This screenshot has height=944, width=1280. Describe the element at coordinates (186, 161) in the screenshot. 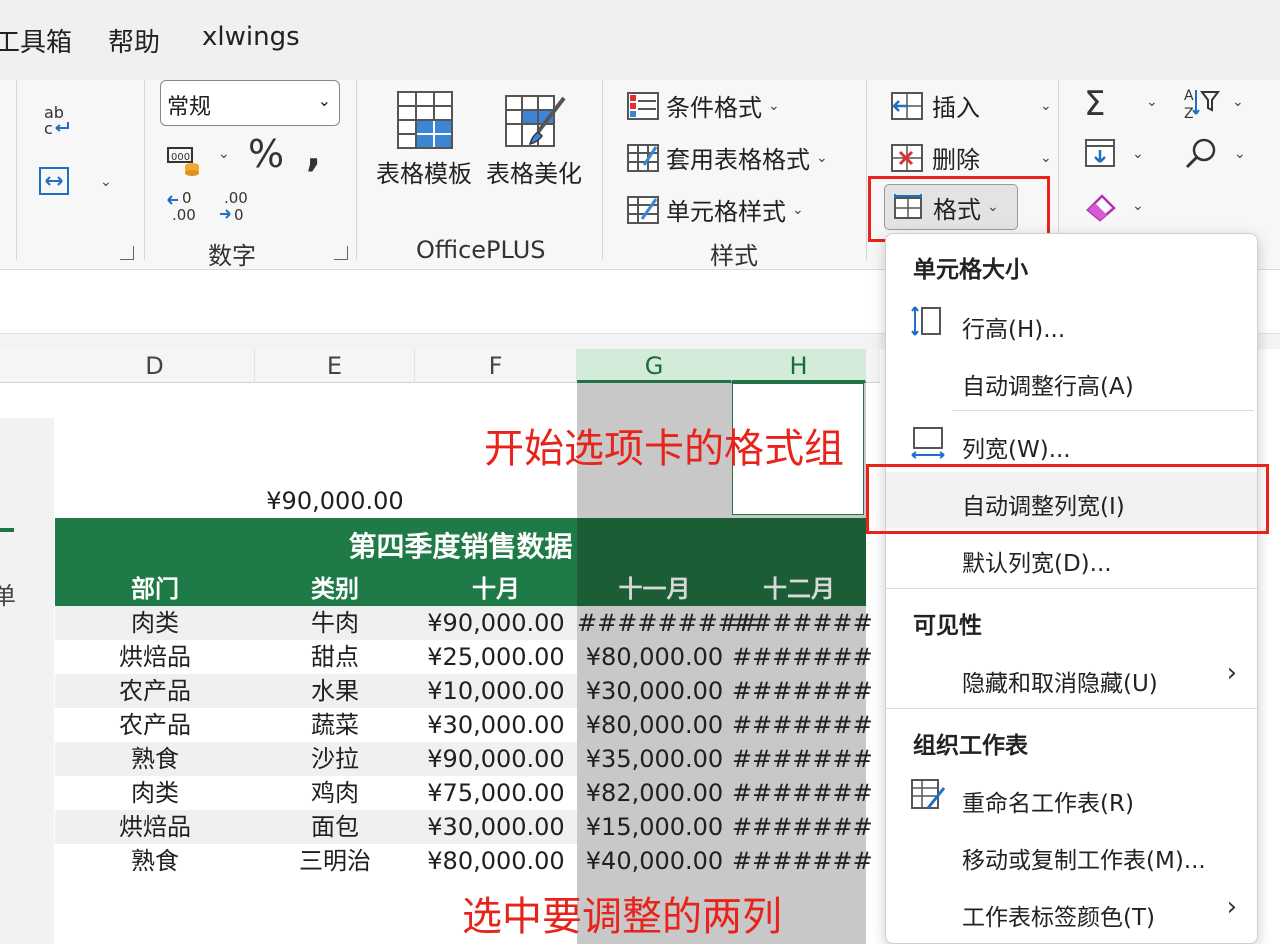

I see `accounting-format-icon: 000` at that location.